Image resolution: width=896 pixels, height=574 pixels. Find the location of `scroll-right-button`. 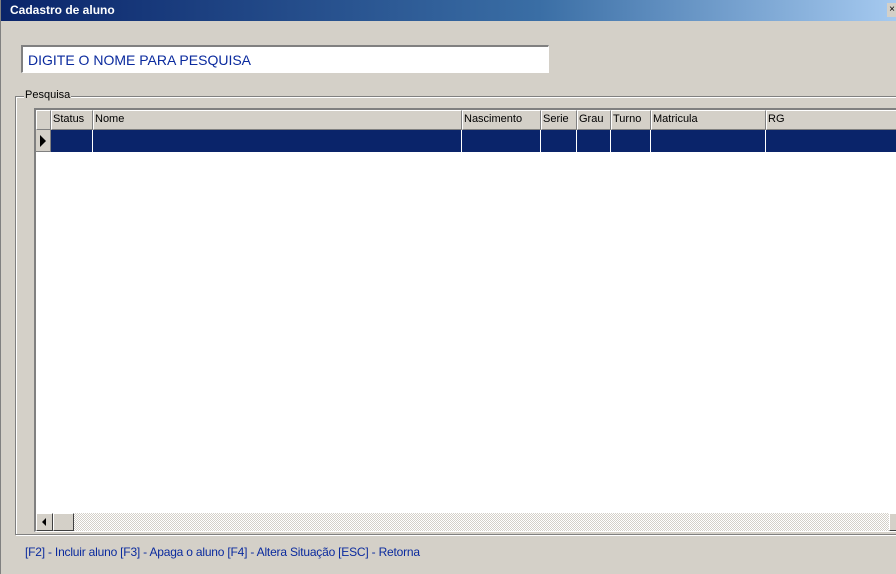

scroll-right-button is located at coordinates (892, 522).